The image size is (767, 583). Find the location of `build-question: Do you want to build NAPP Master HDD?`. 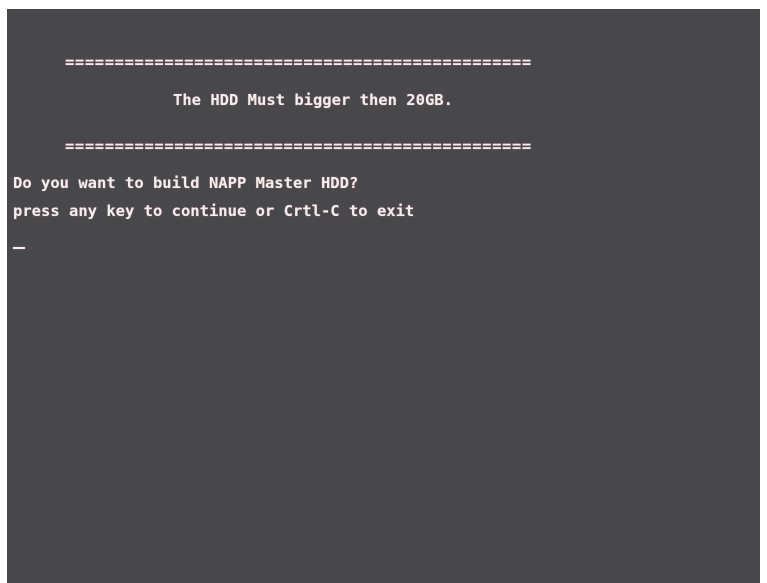

build-question: Do you want to build NAPP Master HDD? is located at coordinates (186, 183).